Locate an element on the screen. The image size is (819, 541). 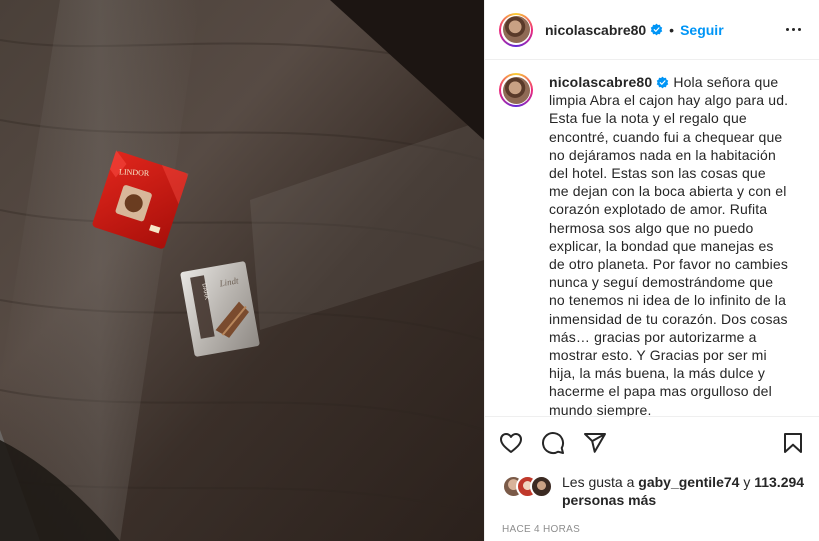
likes-user-link: gaby_gentile74 is located at coordinates (688, 482).